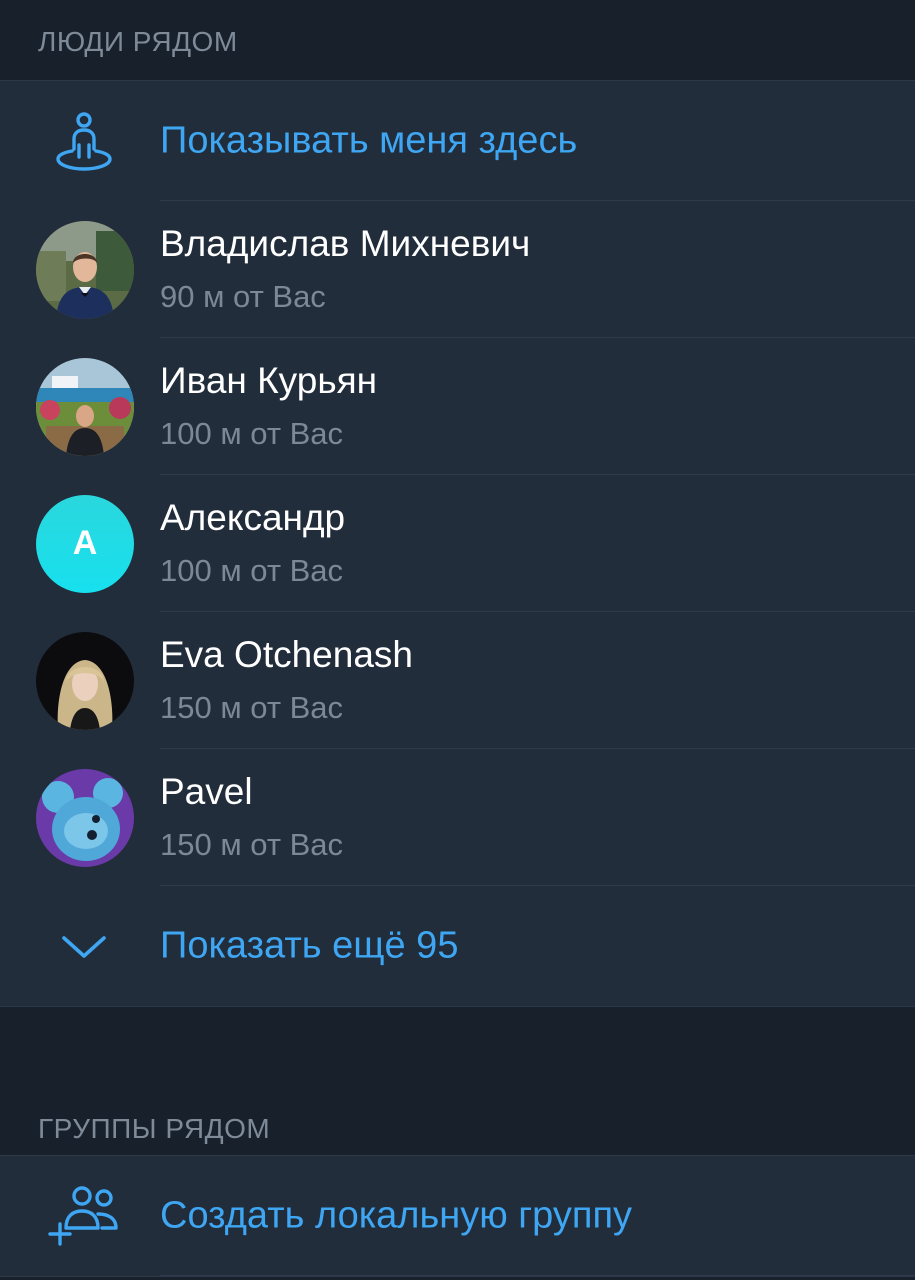 Image resolution: width=915 pixels, height=1280 pixels. Describe the element at coordinates (138, 41) in the screenshot. I see `people-nearby-header-label: ЛЮДИ РЯДОМ` at that location.